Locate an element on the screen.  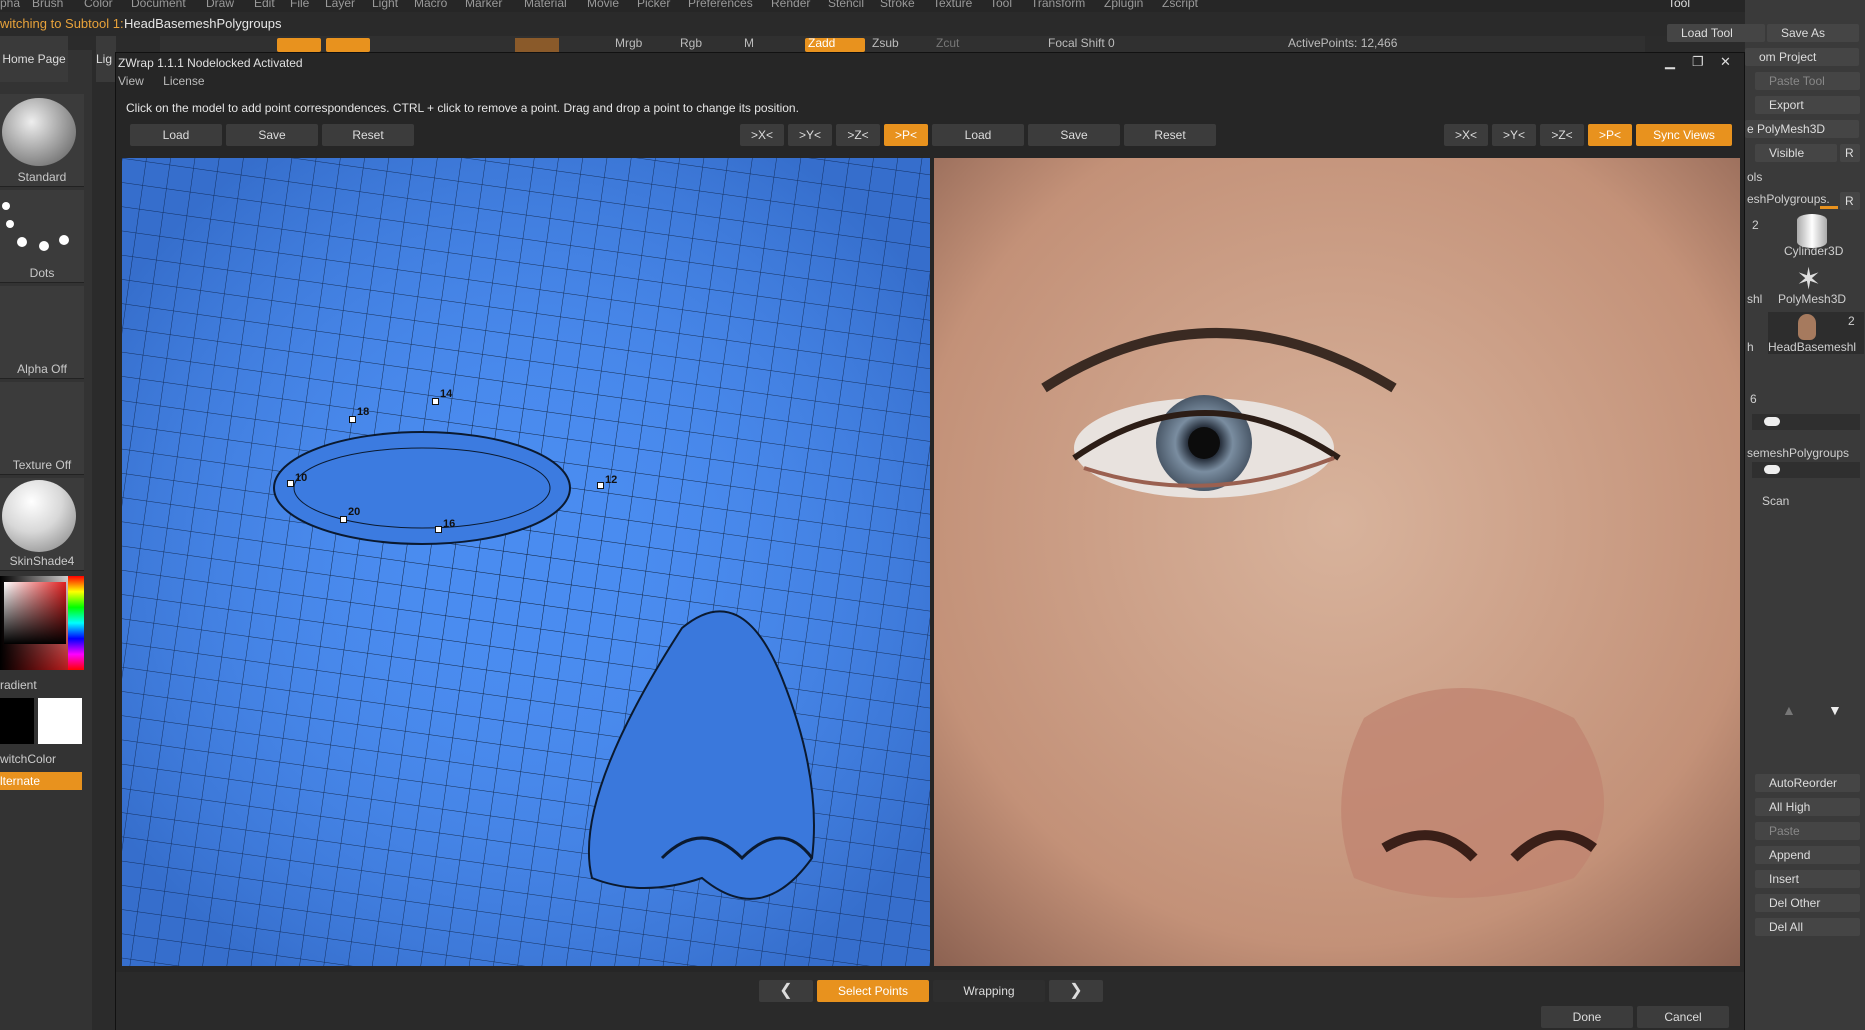
menu-edit: Edit is located at coordinates (264, 5).